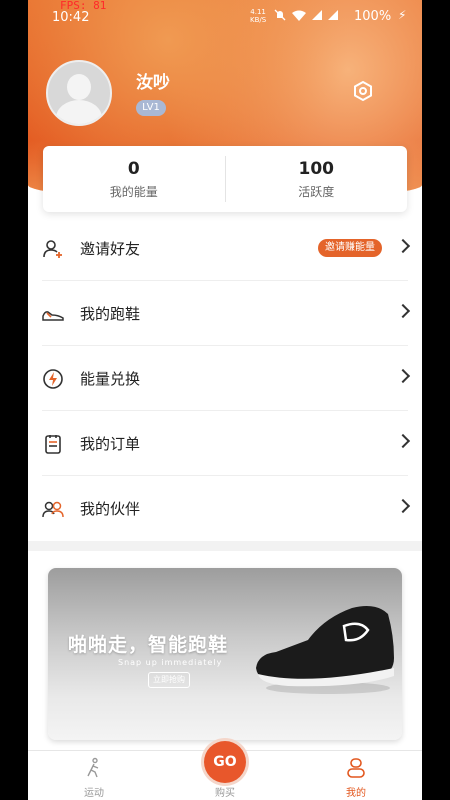 The height and width of the screenshot is (800, 450). What do you see at coordinates (110, 379) in the screenshot?
I see `menu-item-label: 能量兑换` at bounding box center [110, 379].